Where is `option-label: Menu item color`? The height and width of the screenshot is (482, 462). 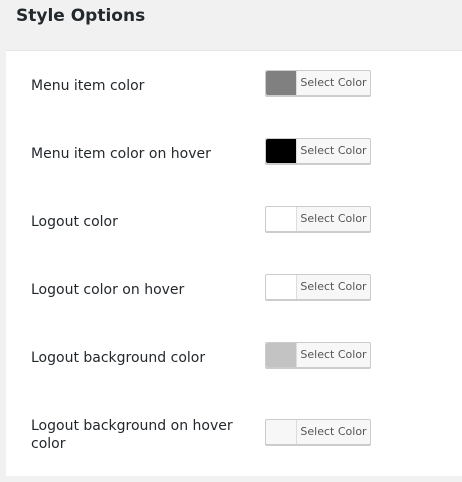 option-label: Menu item color is located at coordinates (88, 86).